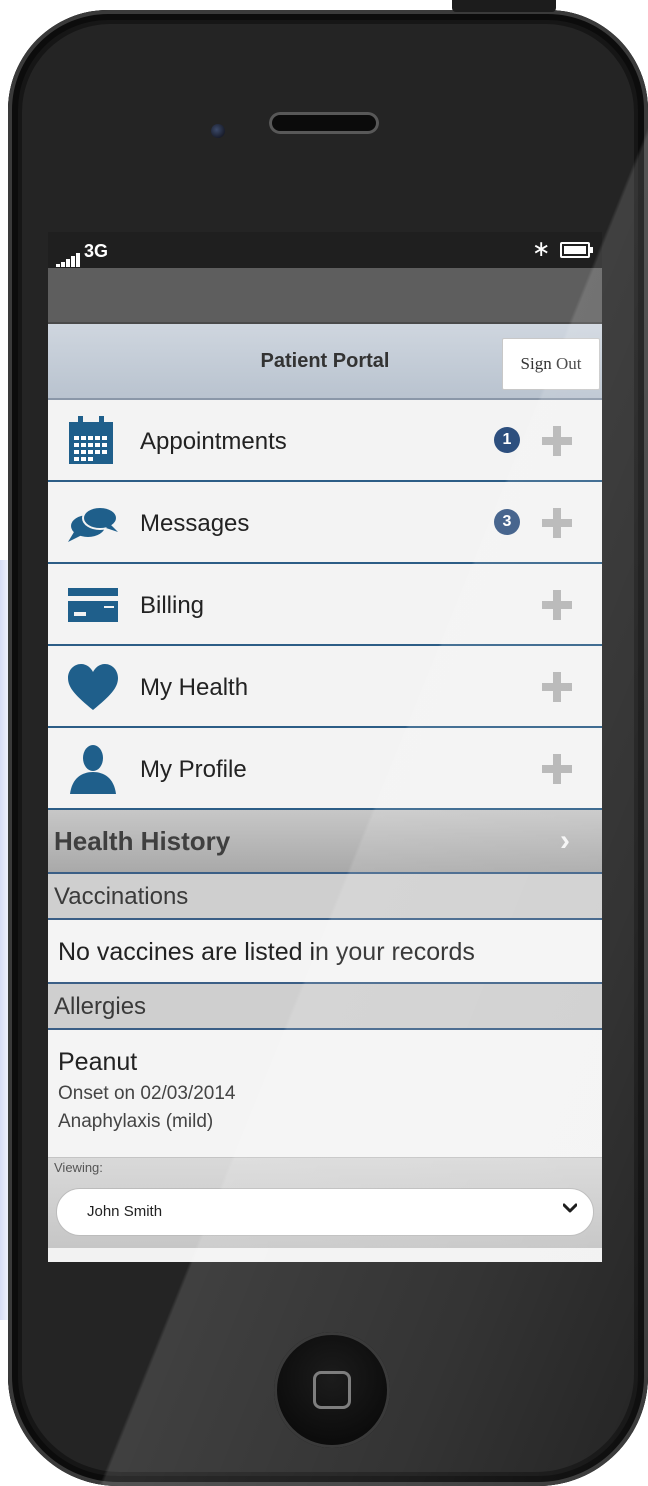  I want to click on menu-item-messages: Messages 3, so click(325, 523).